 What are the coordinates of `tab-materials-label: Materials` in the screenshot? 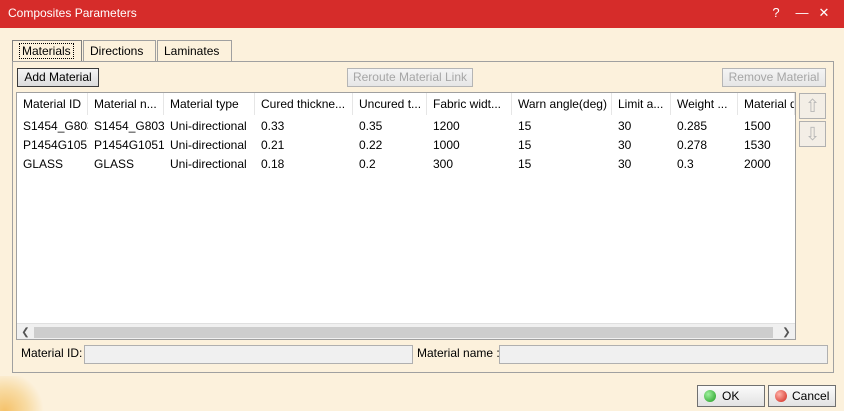 It's located at (46, 51).